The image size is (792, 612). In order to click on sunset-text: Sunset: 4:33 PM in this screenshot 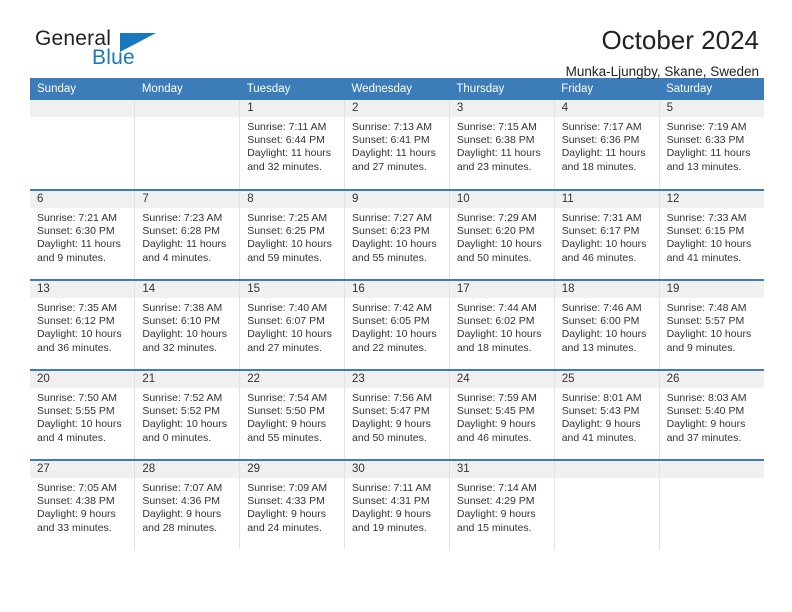, I will do `click(286, 501)`.